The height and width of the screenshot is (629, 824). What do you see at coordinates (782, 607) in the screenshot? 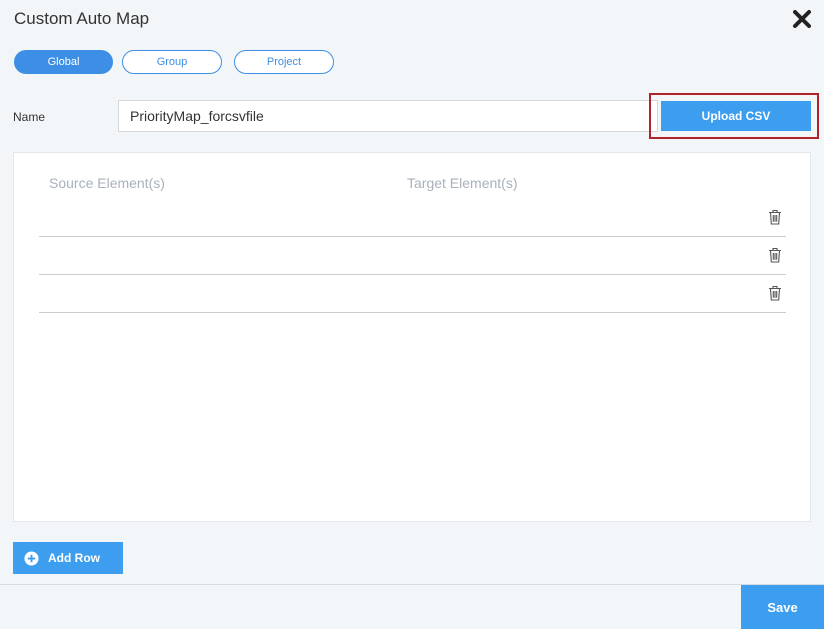
I see `save-button: Save` at bounding box center [782, 607].